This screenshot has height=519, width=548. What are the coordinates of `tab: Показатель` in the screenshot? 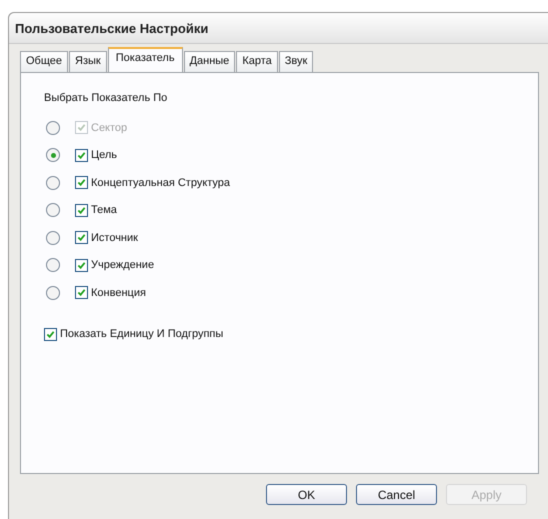 It's located at (145, 59).